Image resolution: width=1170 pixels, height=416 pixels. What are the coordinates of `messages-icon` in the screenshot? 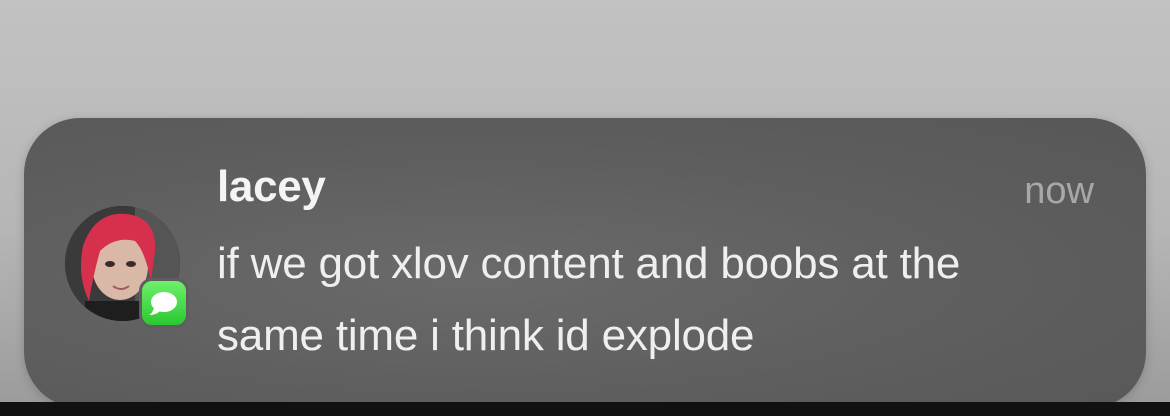 It's located at (164, 303).